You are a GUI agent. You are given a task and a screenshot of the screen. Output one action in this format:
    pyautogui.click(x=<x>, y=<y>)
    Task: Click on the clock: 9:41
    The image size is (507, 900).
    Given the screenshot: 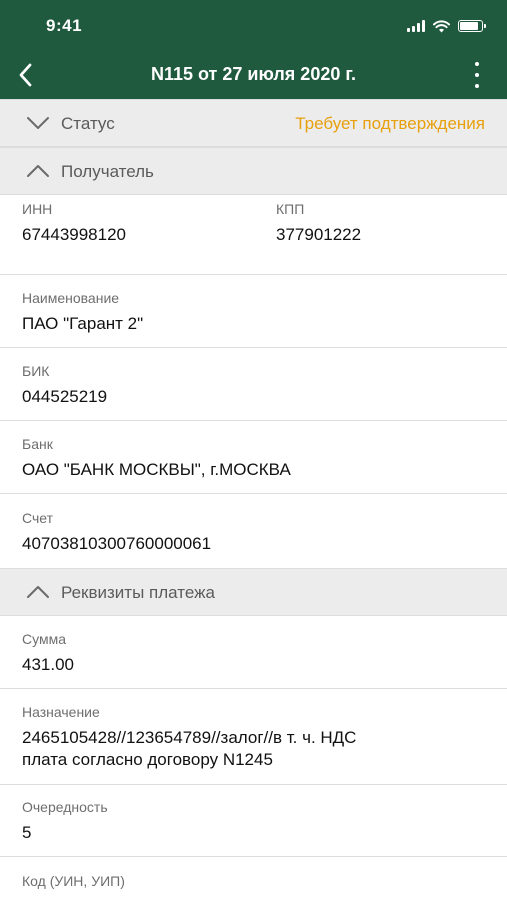 What is the action you would take?
    pyautogui.click(x=64, y=25)
    